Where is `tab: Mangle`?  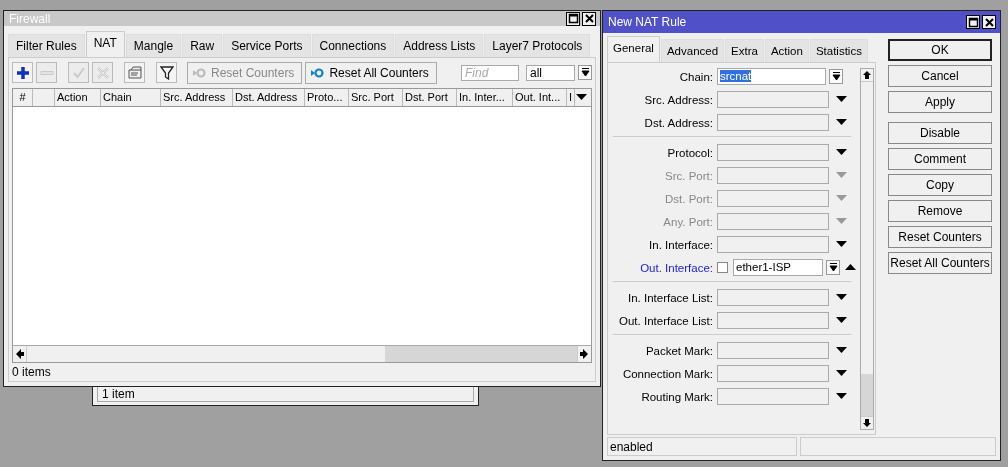 tab: Mangle is located at coordinates (153, 45).